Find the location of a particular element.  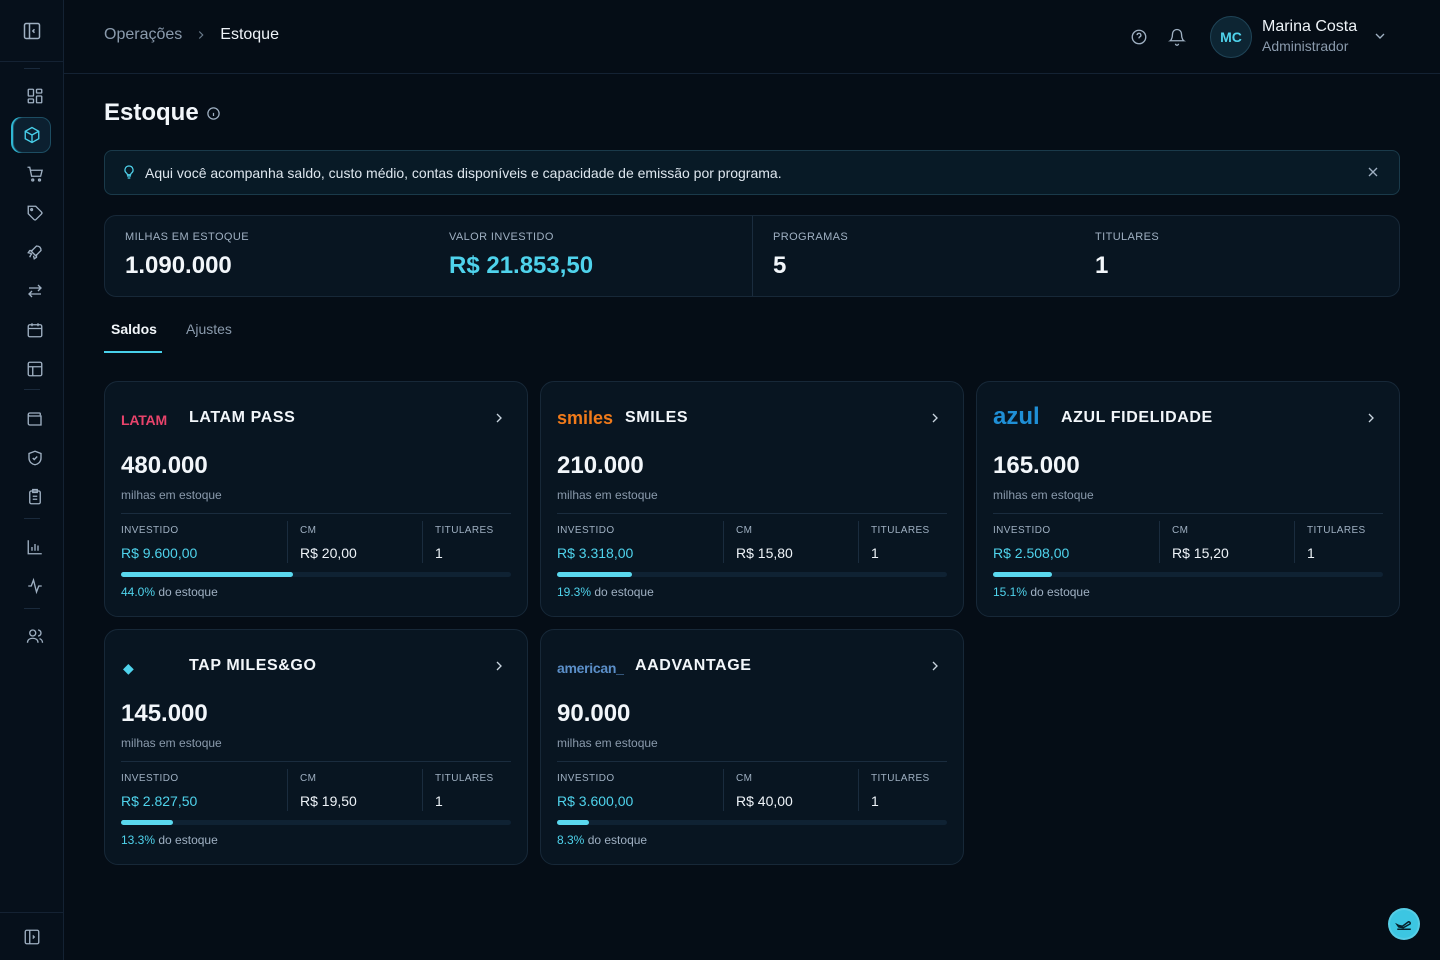

stat-label: PROGRAMAS is located at coordinates (811, 237).